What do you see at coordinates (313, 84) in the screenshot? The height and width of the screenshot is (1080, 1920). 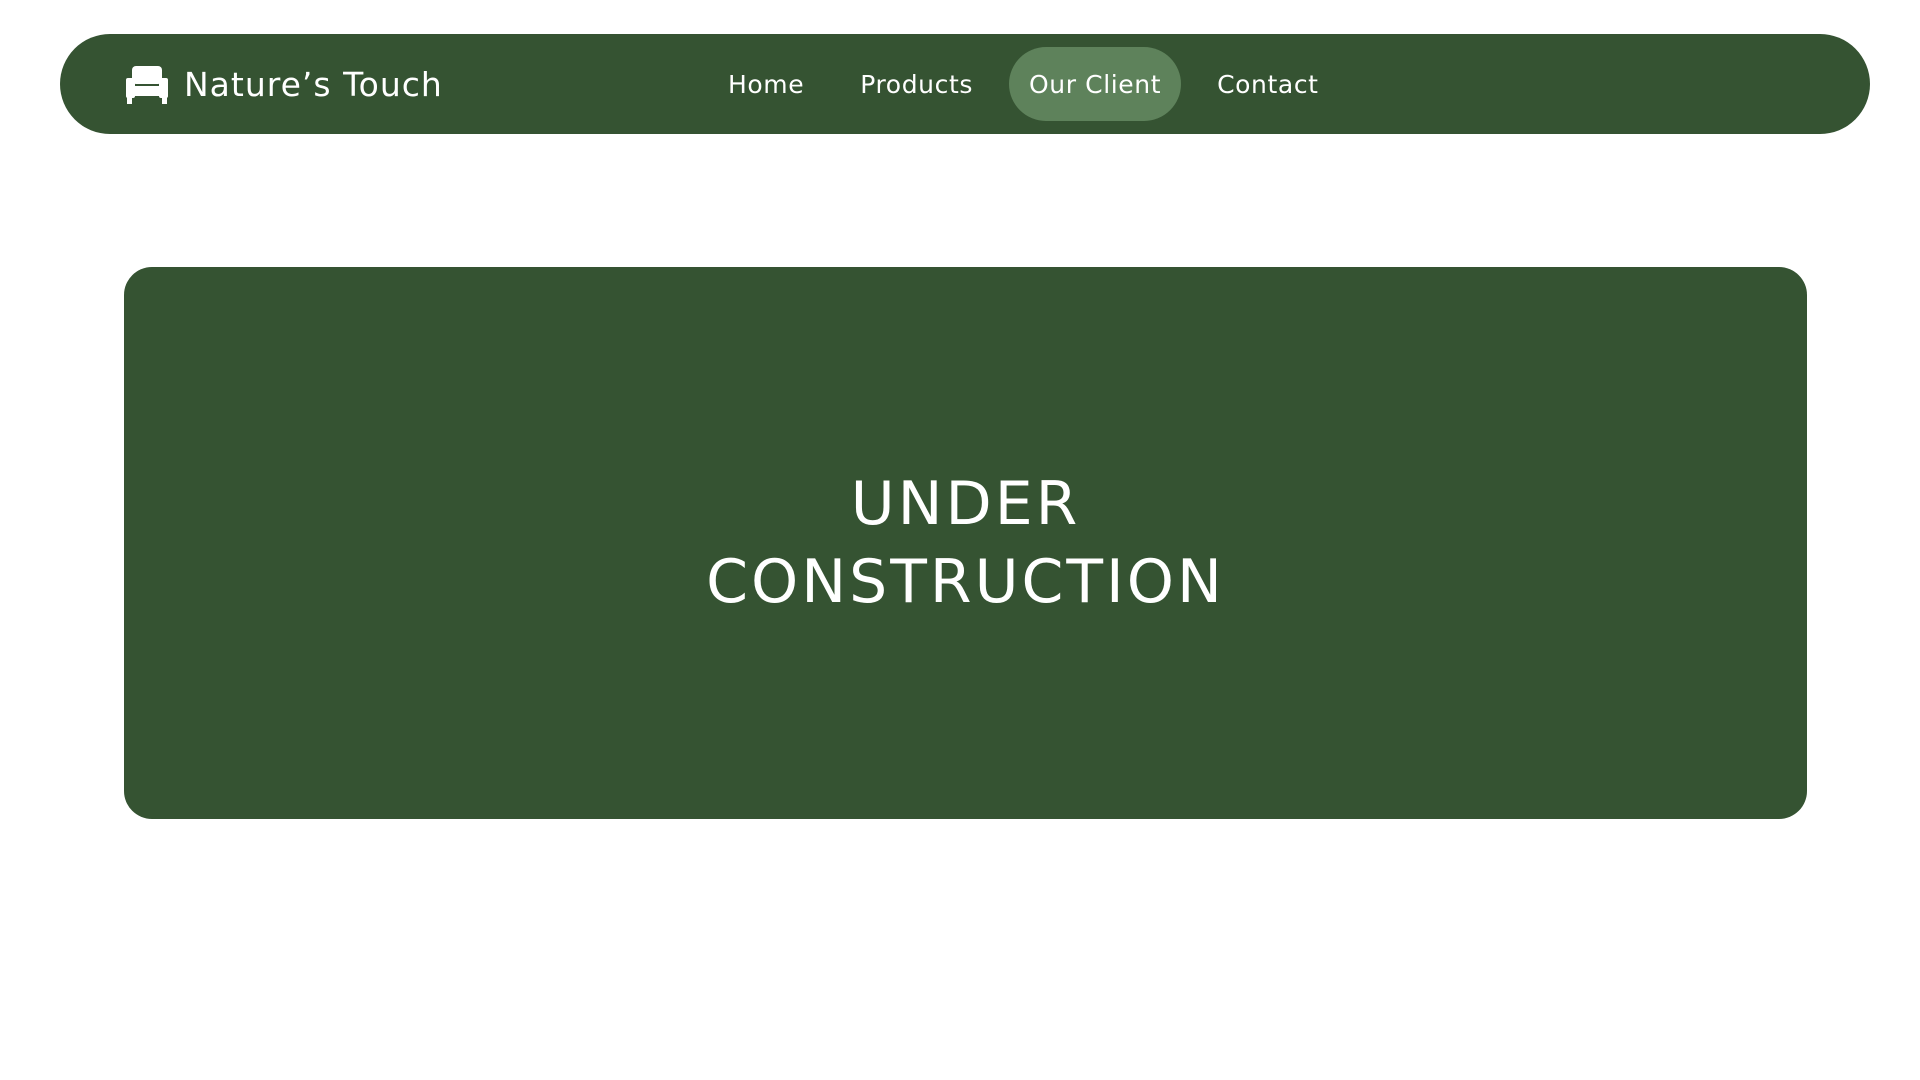 I see `brand-name: Nature’s Touch` at bounding box center [313, 84].